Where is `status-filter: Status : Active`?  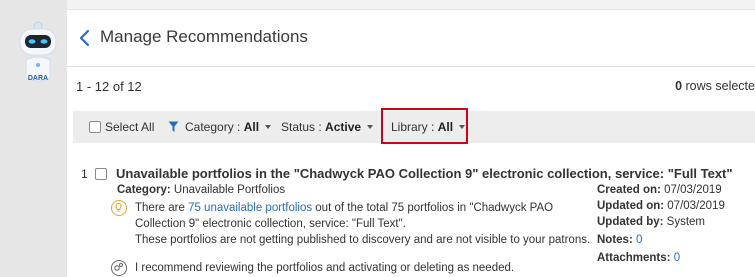
status-filter: Status : Active is located at coordinates (327, 127).